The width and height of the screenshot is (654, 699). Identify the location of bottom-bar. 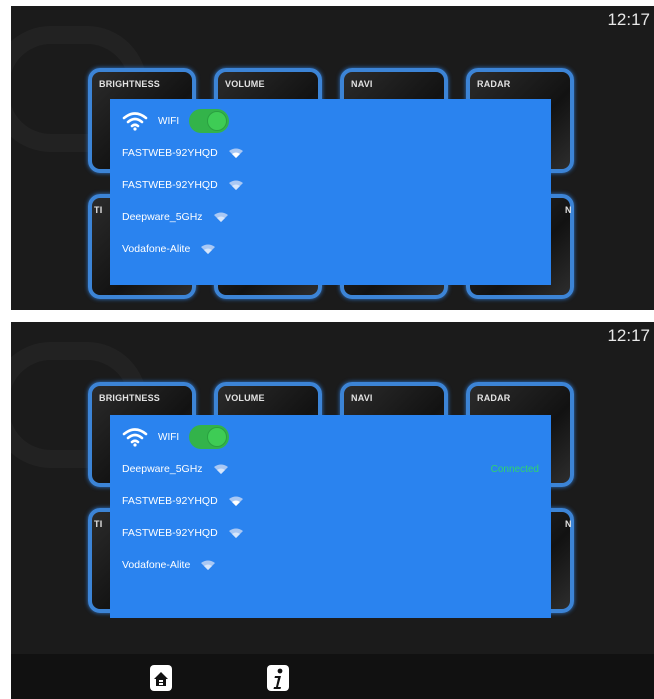
(332, 676).